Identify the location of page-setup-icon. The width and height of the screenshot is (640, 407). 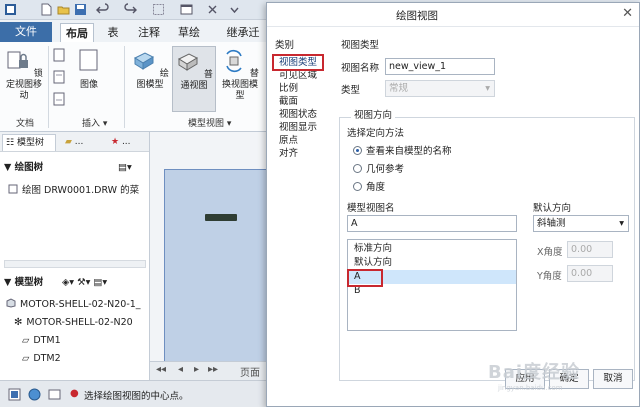
(59, 55).